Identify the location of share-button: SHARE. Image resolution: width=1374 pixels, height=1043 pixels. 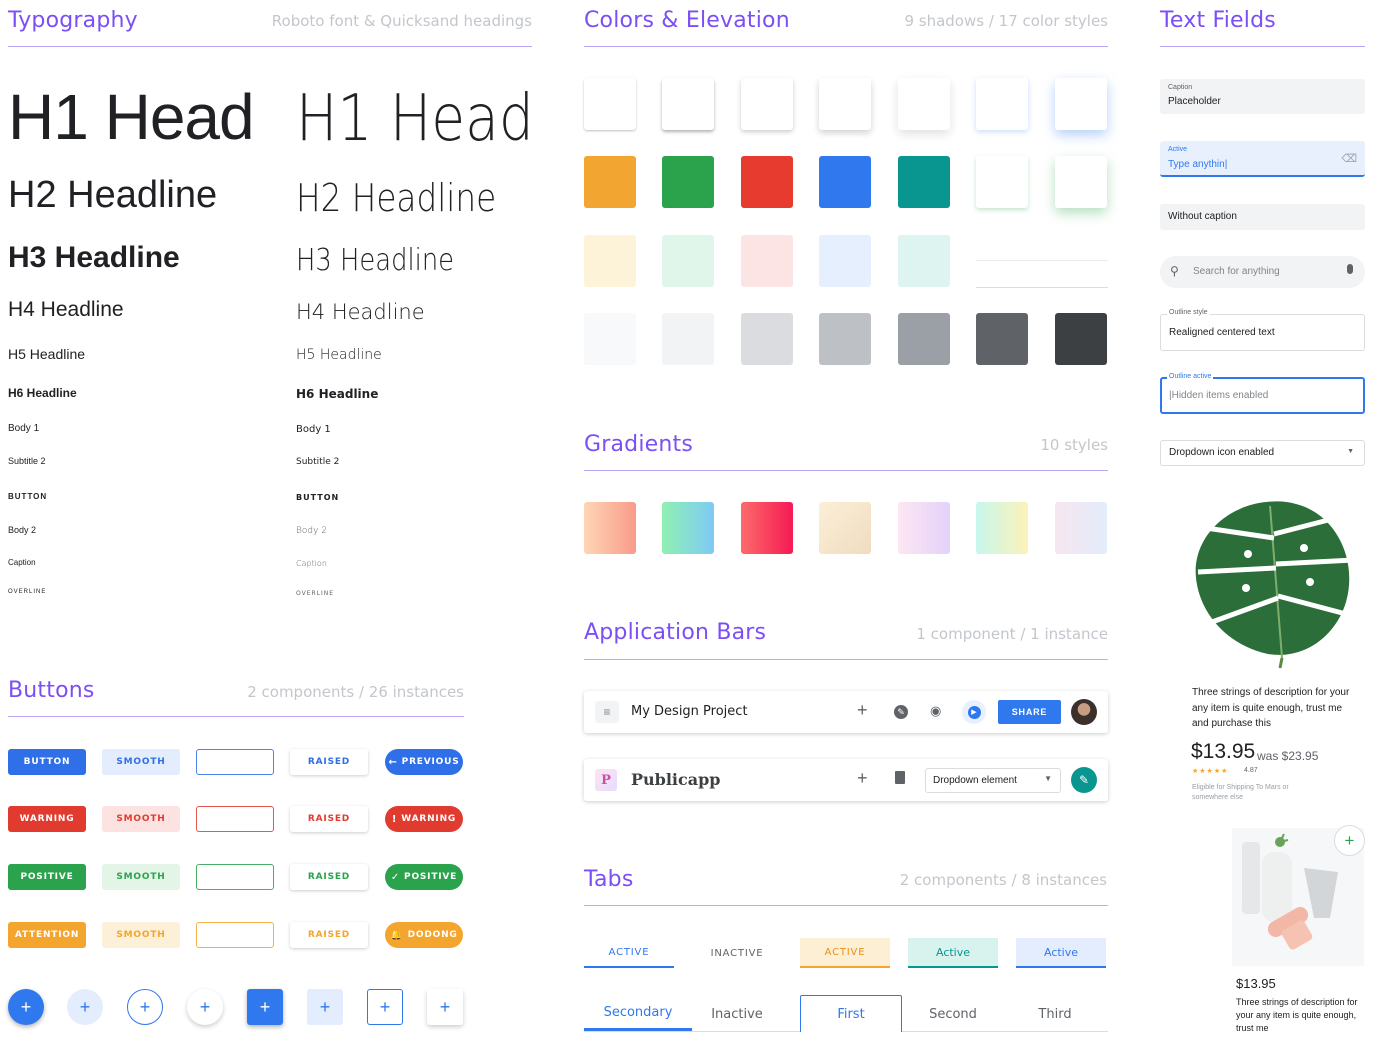
(1029, 712).